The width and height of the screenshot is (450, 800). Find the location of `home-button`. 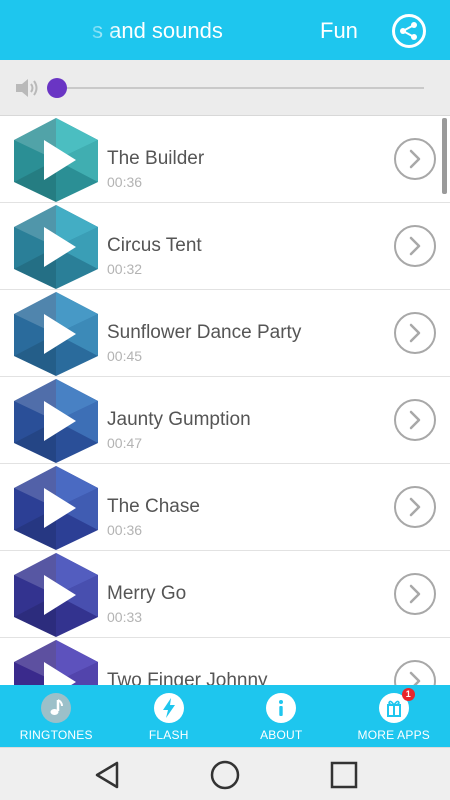

home-button is located at coordinates (225, 775).